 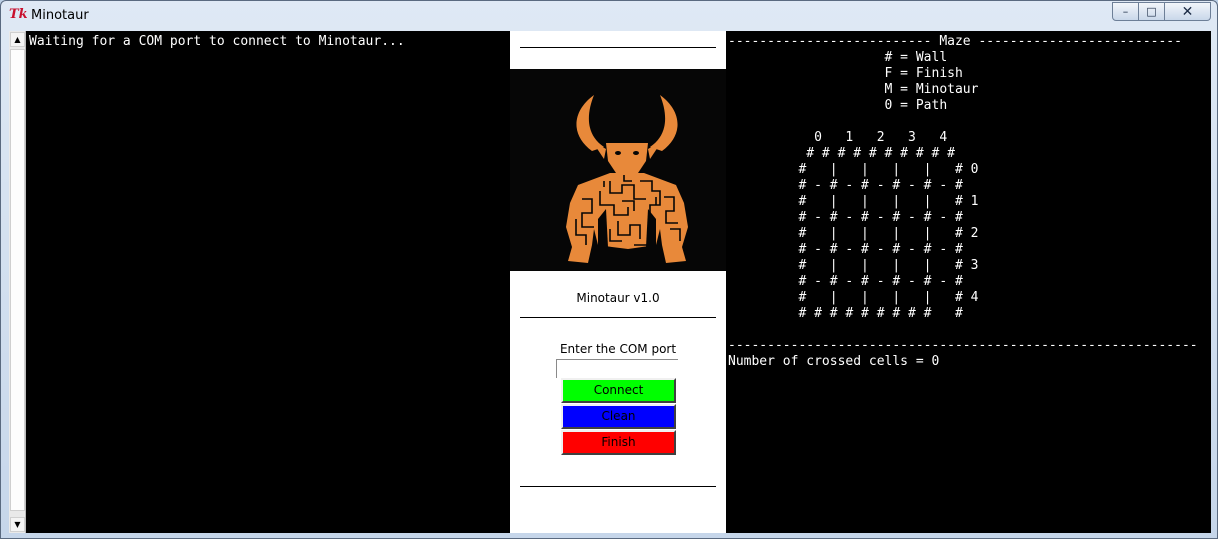 What do you see at coordinates (838, 57) in the screenshot?
I see `legend-wall: # = Wall` at bounding box center [838, 57].